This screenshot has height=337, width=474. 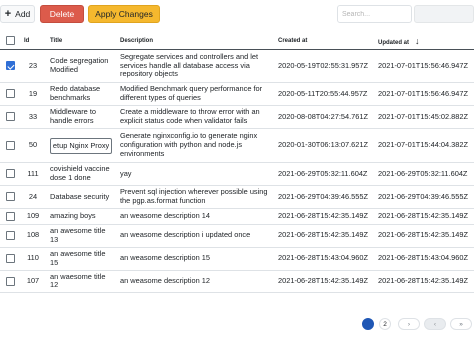 I want to click on add-button-label: Add, so click(x=23, y=14).